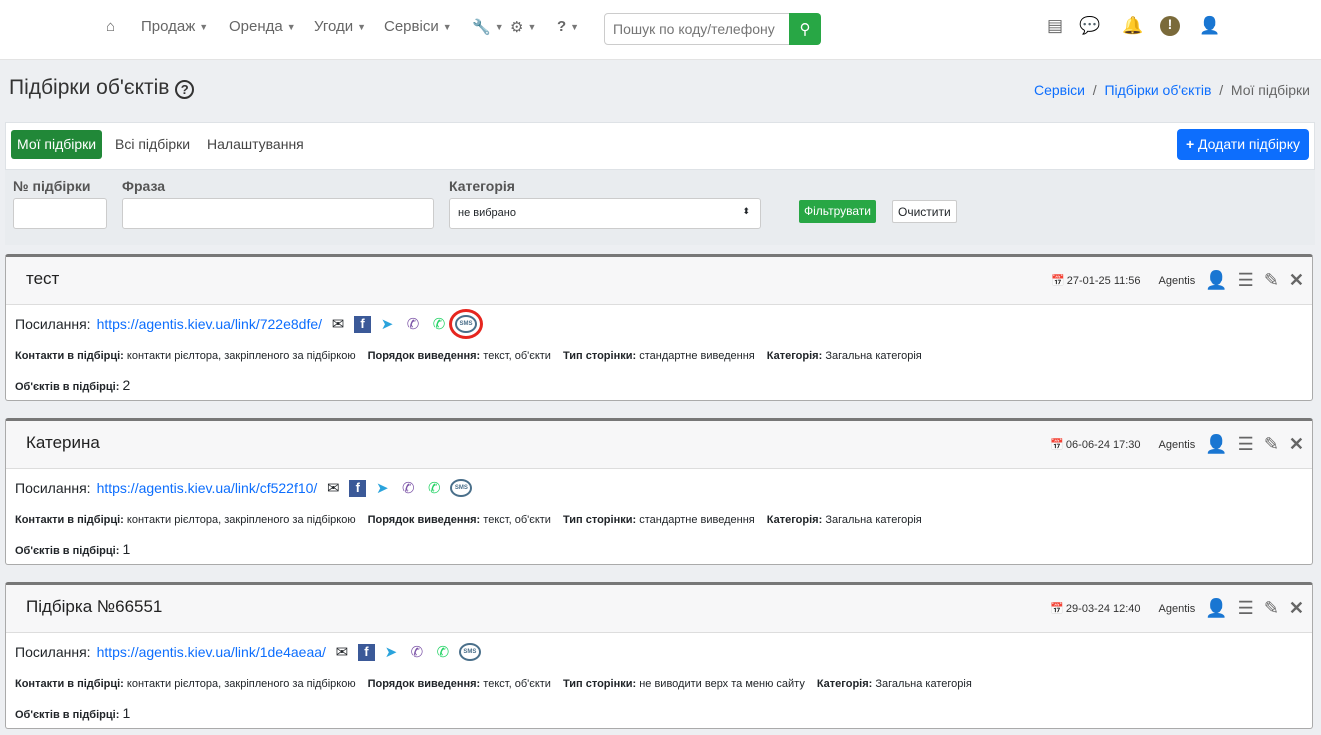 The image size is (1321, 735). Describe the element at coordinates (73, 549) in the screenshot. I see `objects-count: Об'єктів в підбірці: 1` at that location.